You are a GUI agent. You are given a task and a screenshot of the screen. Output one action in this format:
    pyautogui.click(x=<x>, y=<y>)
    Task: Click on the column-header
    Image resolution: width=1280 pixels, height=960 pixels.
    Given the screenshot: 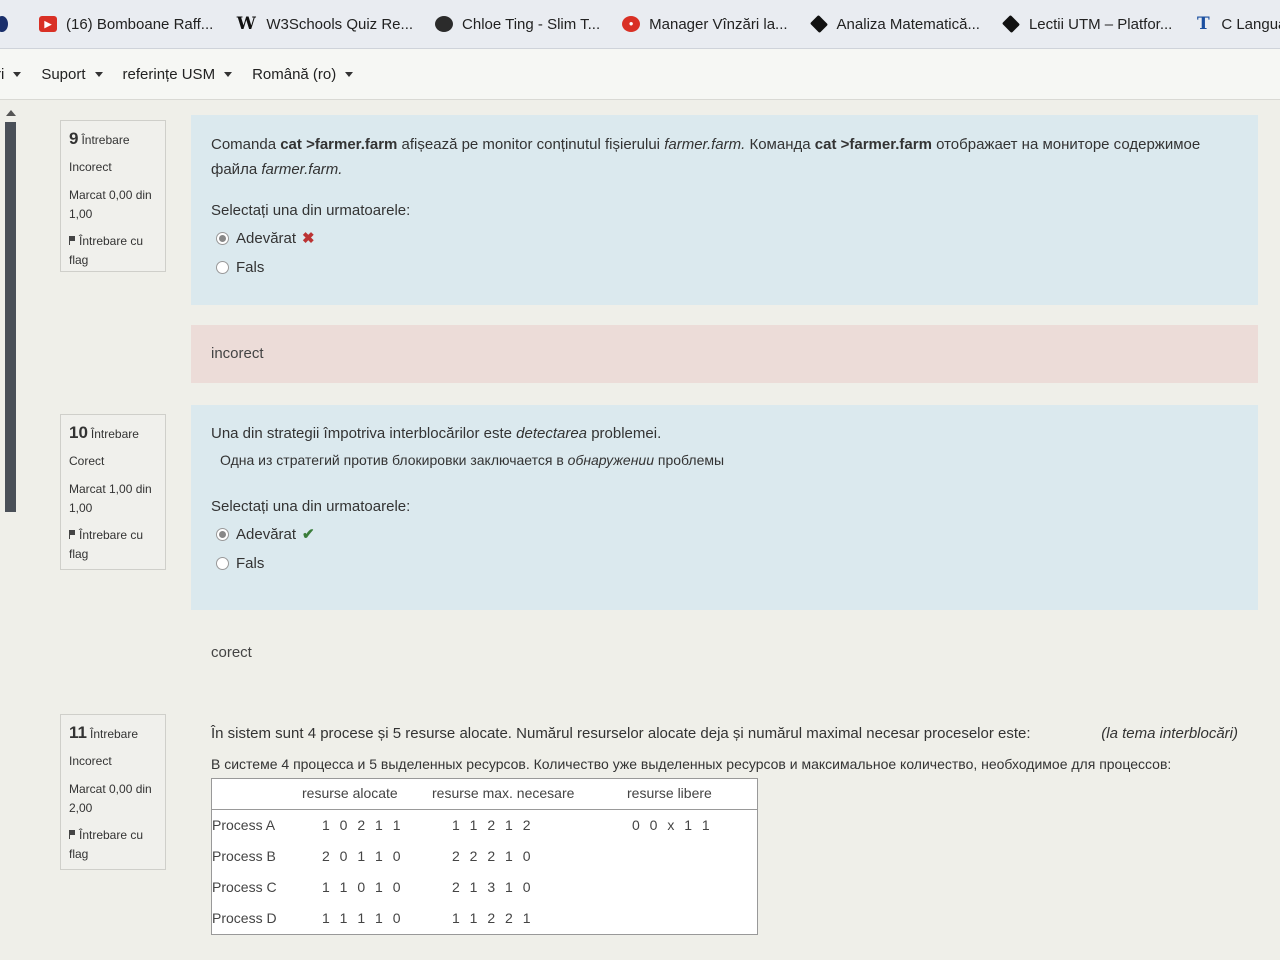 What is the action you would take?
    pyautogui.click(x=251, y=794)
    